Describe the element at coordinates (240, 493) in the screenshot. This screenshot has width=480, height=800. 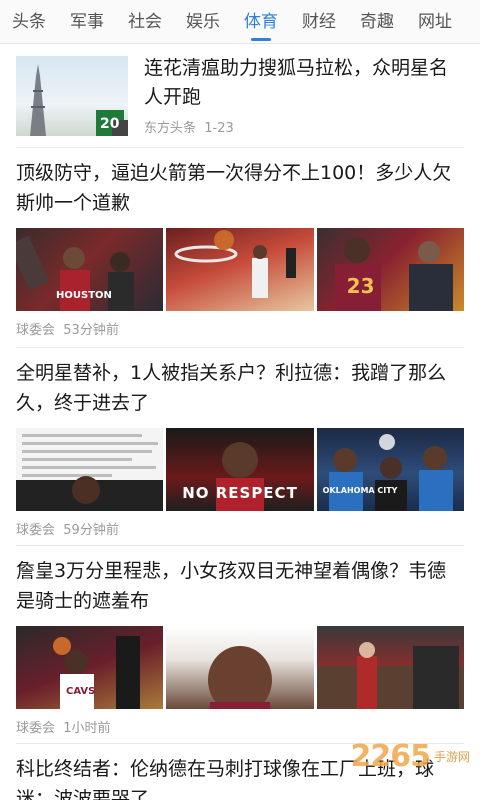
I see `no-respect-caption: NO RESPECT` at that location.